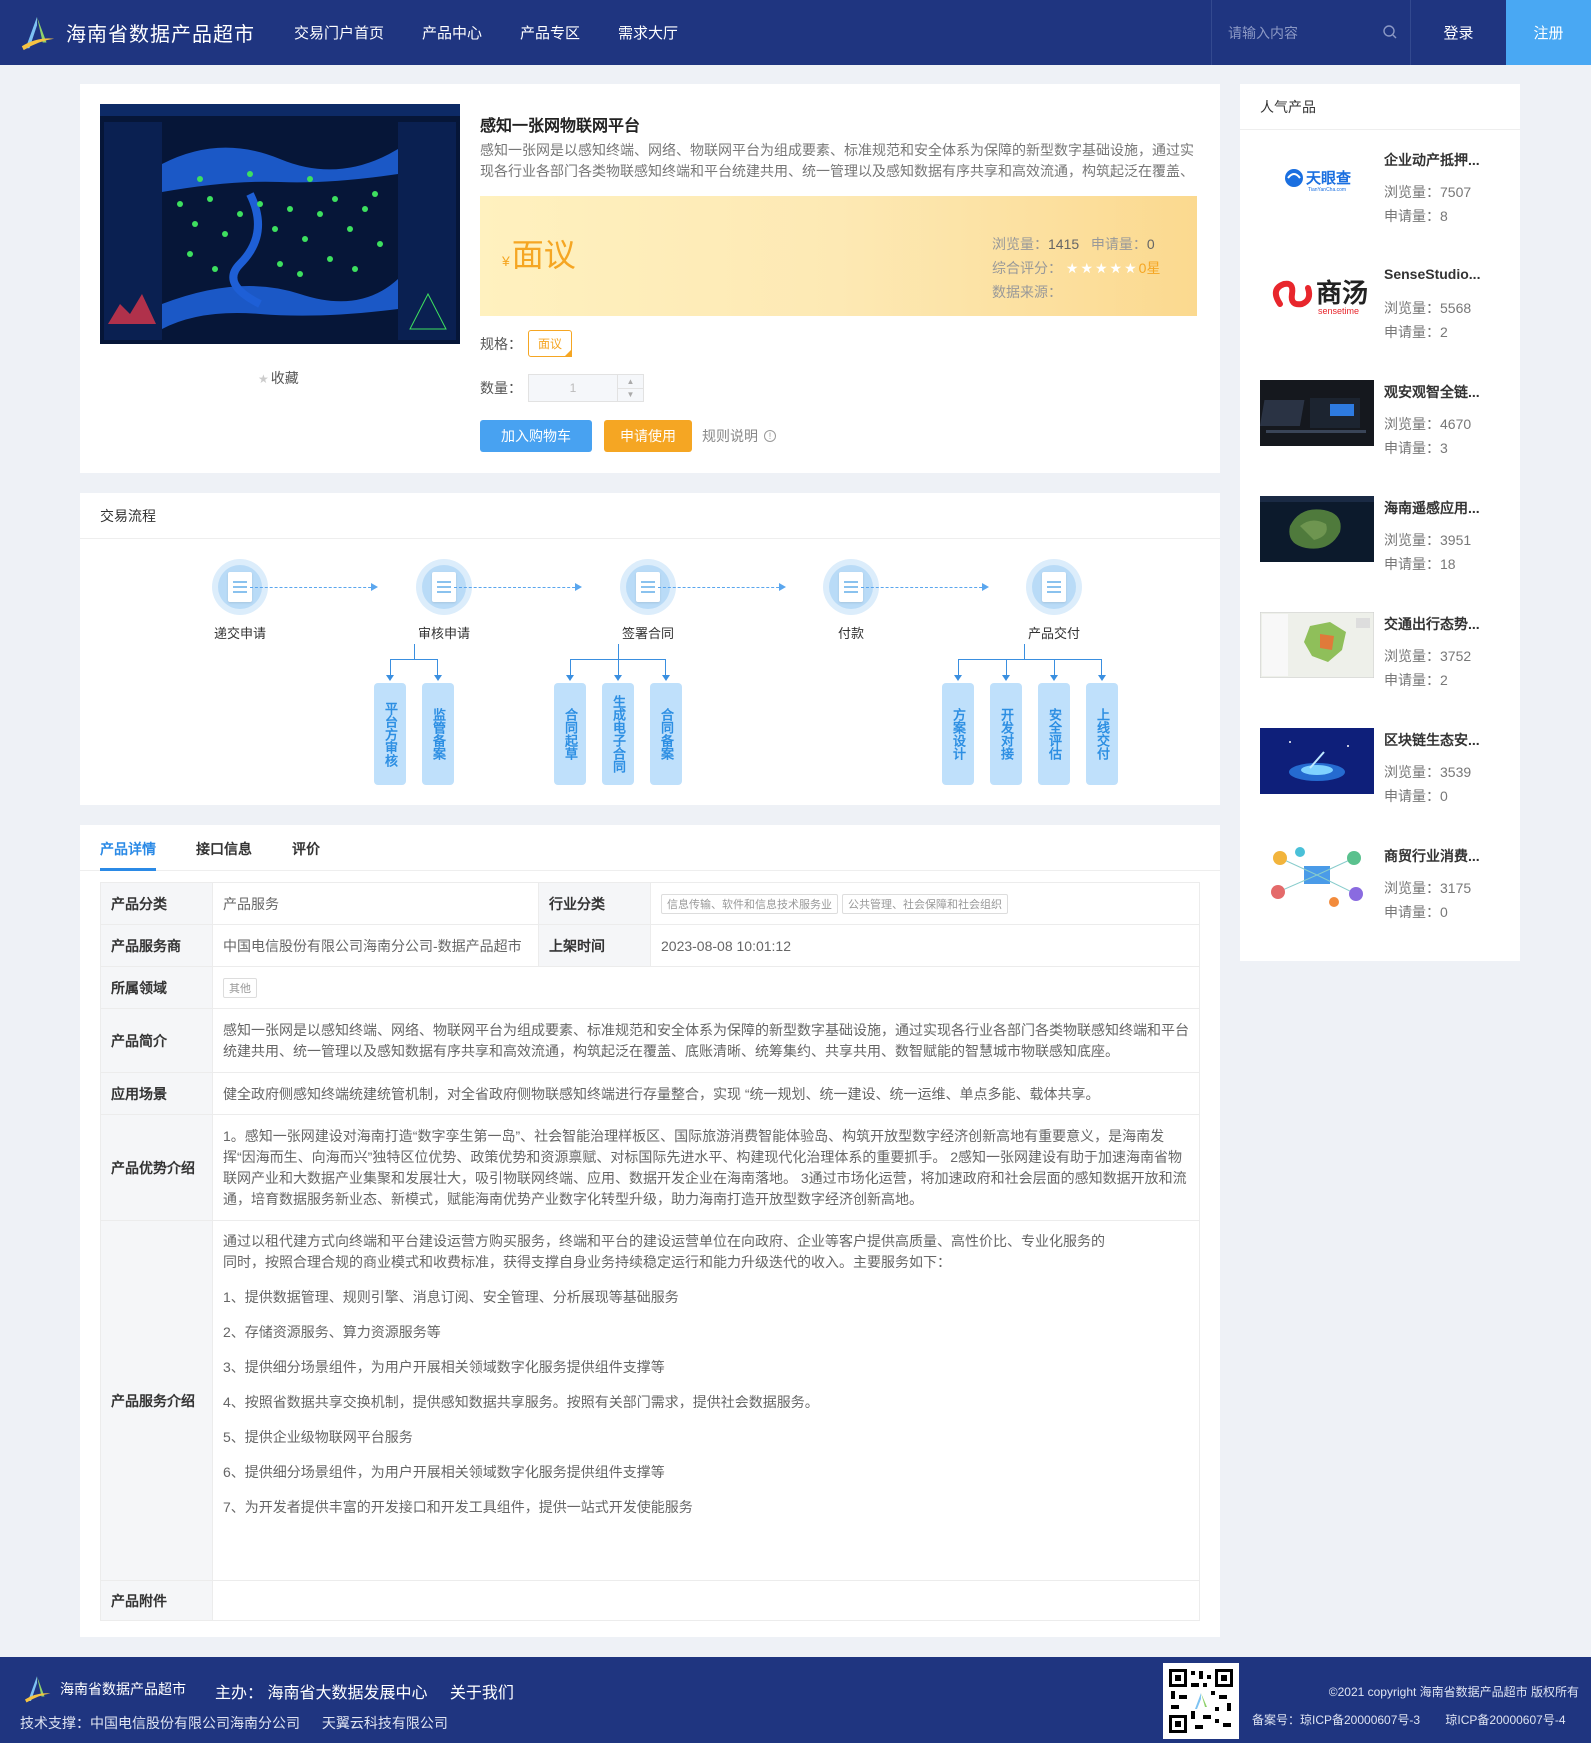  What do you see at coordinates (1150, 244) in the screenshot?
I see `applies-count: 0` at bounding box center [1150, 244].